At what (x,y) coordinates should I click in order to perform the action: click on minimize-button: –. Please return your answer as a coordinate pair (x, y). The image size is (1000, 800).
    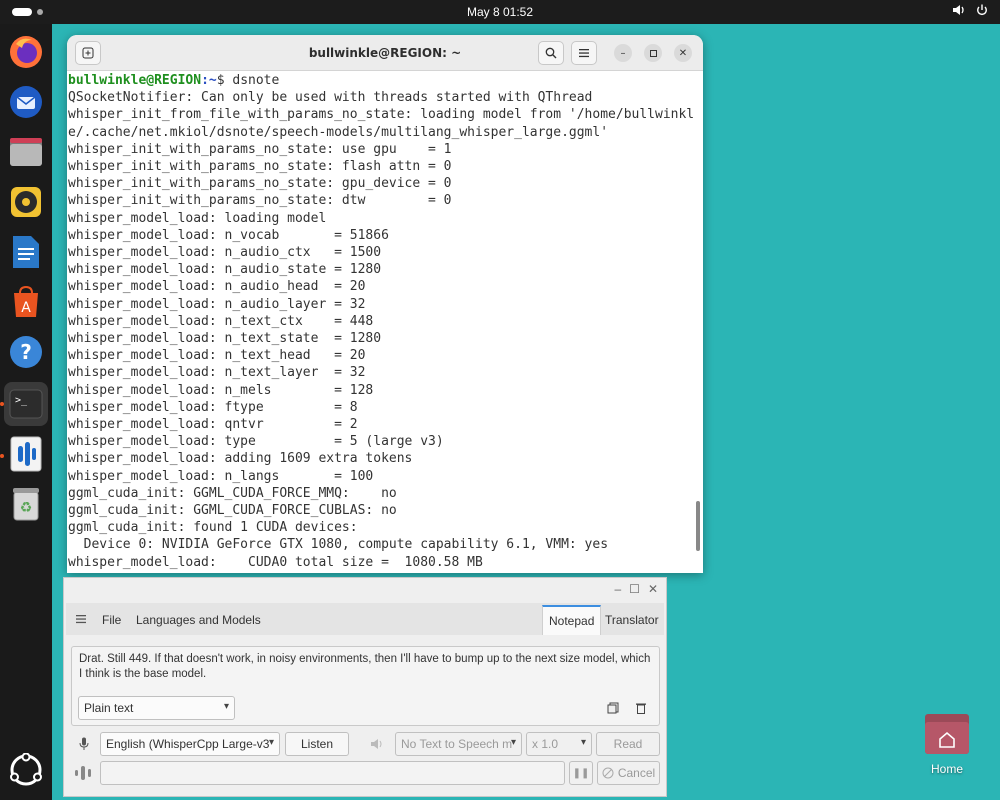
    Looking at the image, I should click on (623, 53).